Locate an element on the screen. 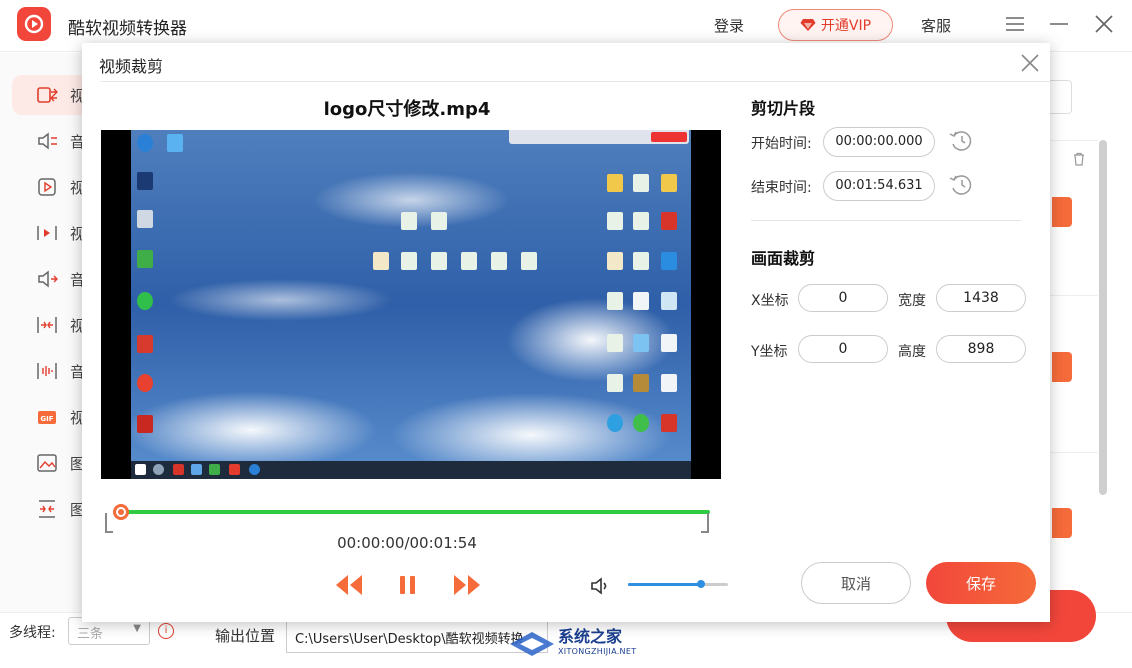 This screenshot has height=668, width=1132. chevron-down-icon: ▼ is located at coordinates (137, 628).